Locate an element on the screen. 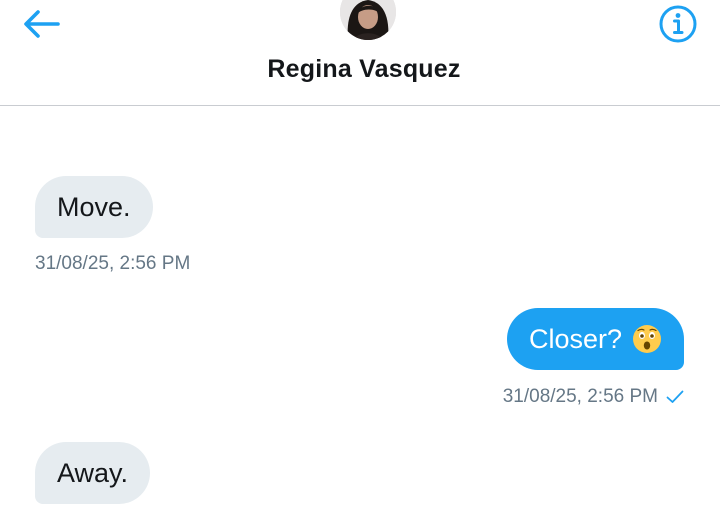  info-button is located at coordinates (678, 24).